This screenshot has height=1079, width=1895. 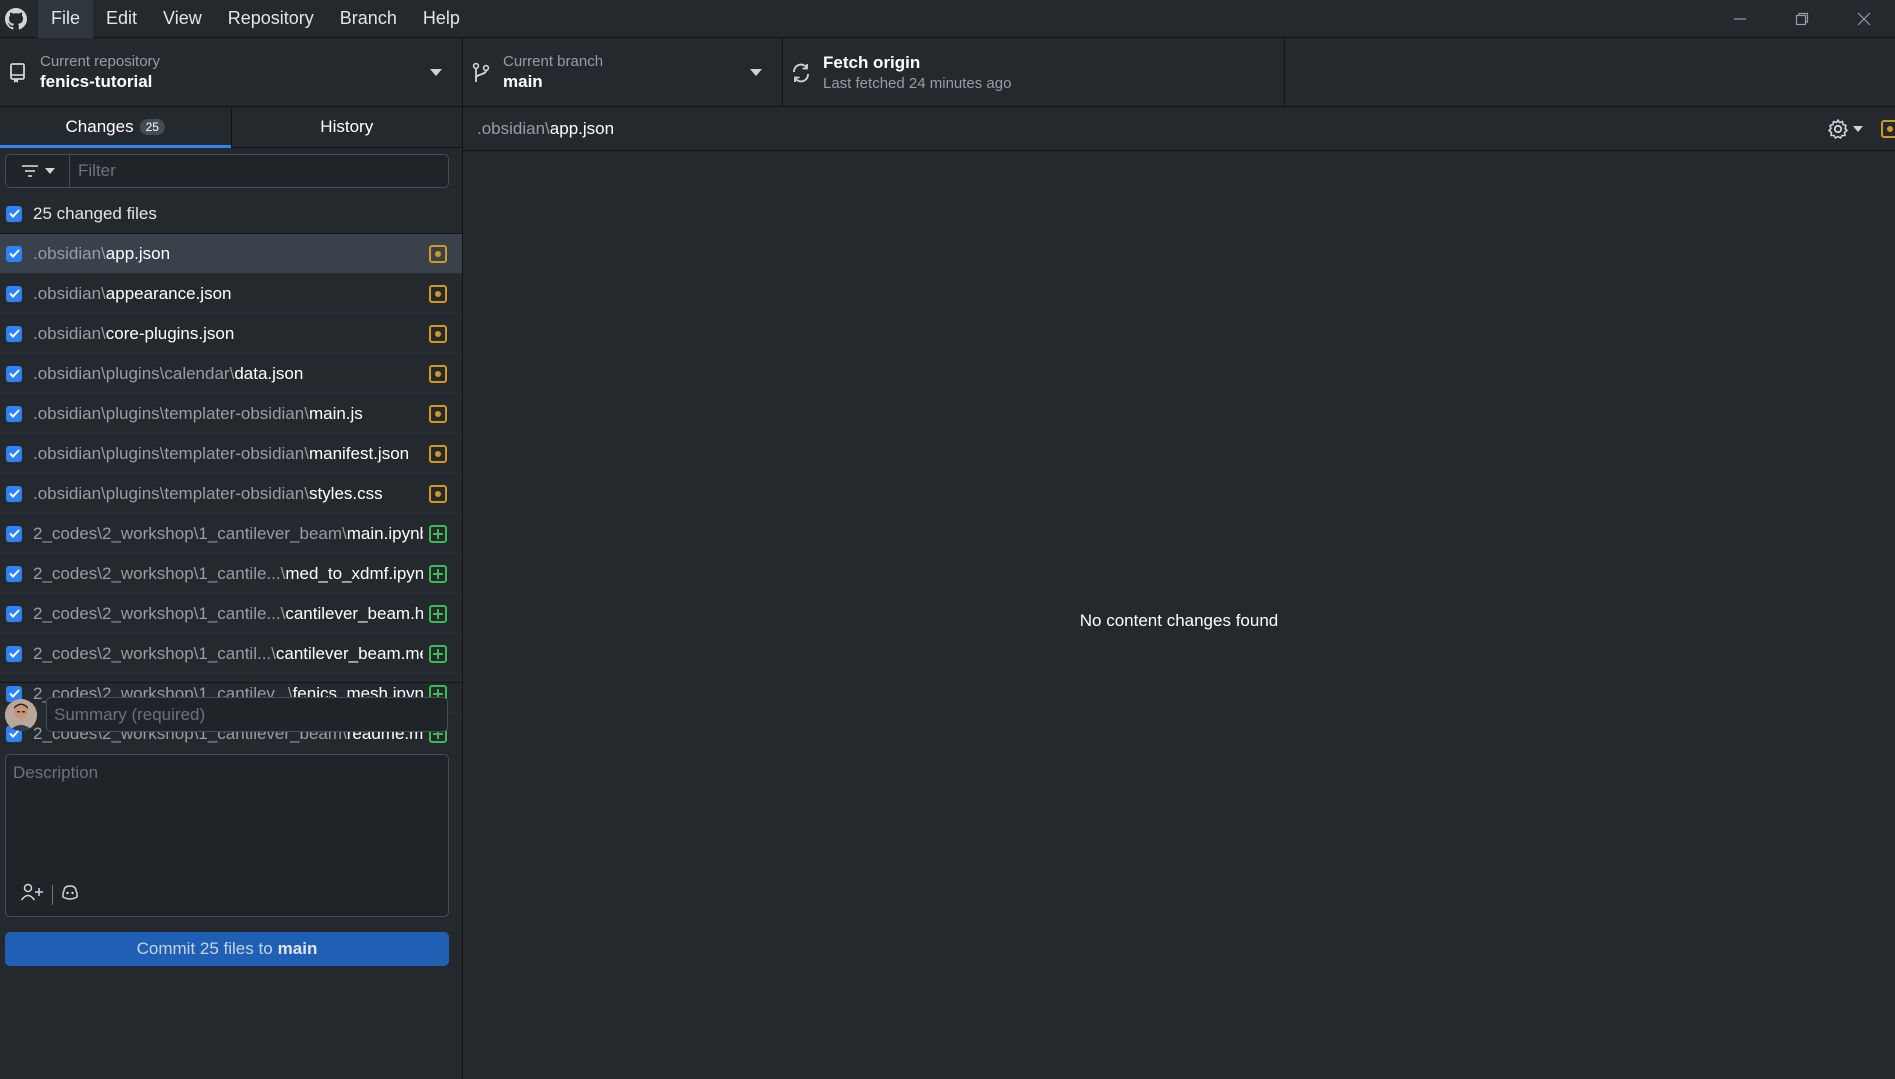 I want to click on tab-history: History, so click(x=347, y=127).